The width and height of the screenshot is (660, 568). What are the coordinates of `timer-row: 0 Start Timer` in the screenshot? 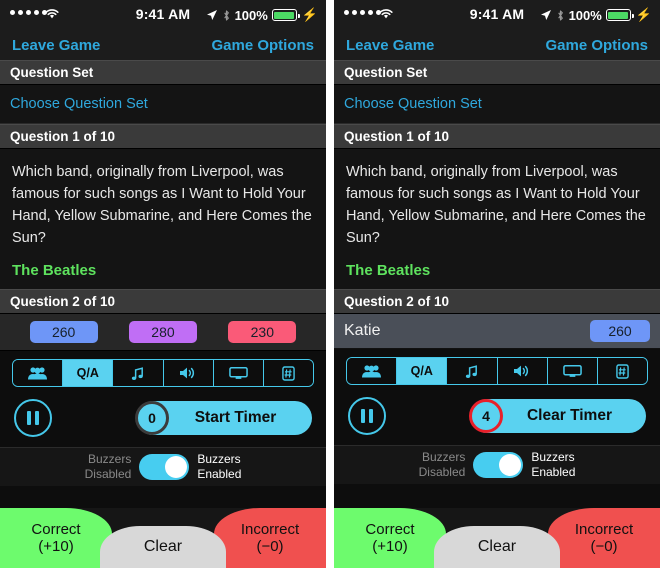 It's located at (163, 420).